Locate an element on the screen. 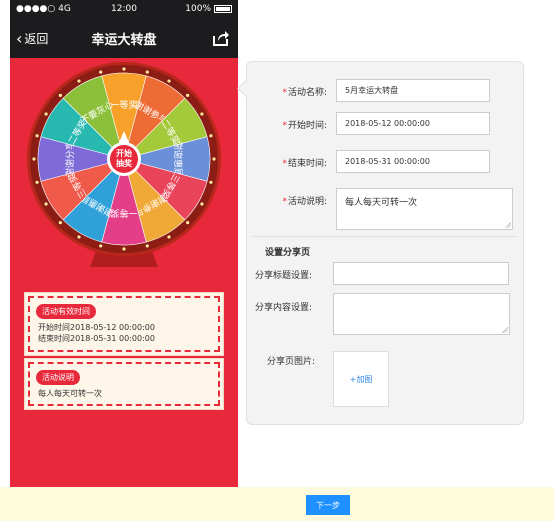 The image size is (554, 521). battery-percent: 100% is located at coordinates (198, 9).